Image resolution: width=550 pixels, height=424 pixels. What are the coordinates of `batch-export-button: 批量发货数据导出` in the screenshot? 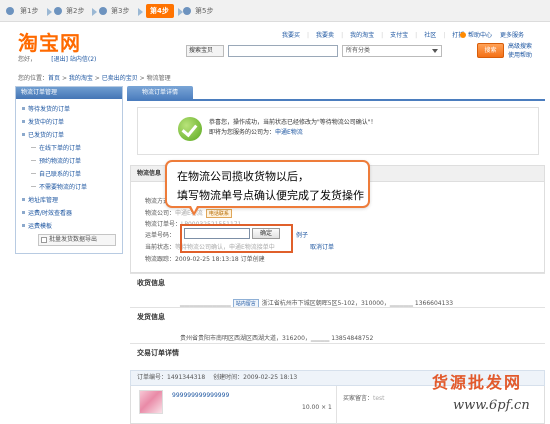 It's located at (77, 240).